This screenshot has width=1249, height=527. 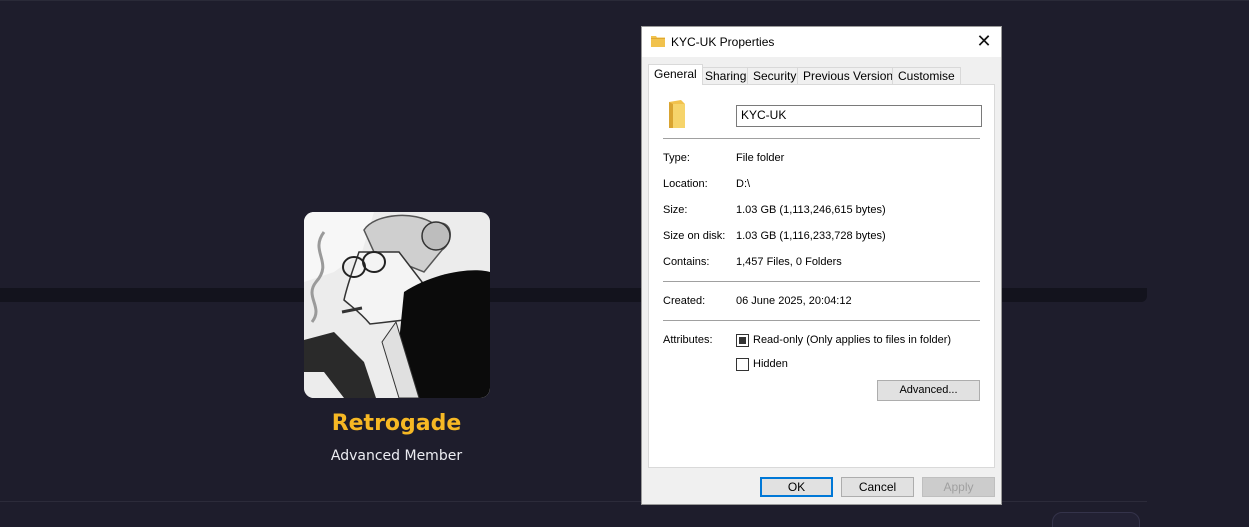 What do you see at coordinates (811, 210) in the screenshot?
I see `size-value: 1.03 GB (1,113,246,615 bytes)` at bounding box center [811, 210].